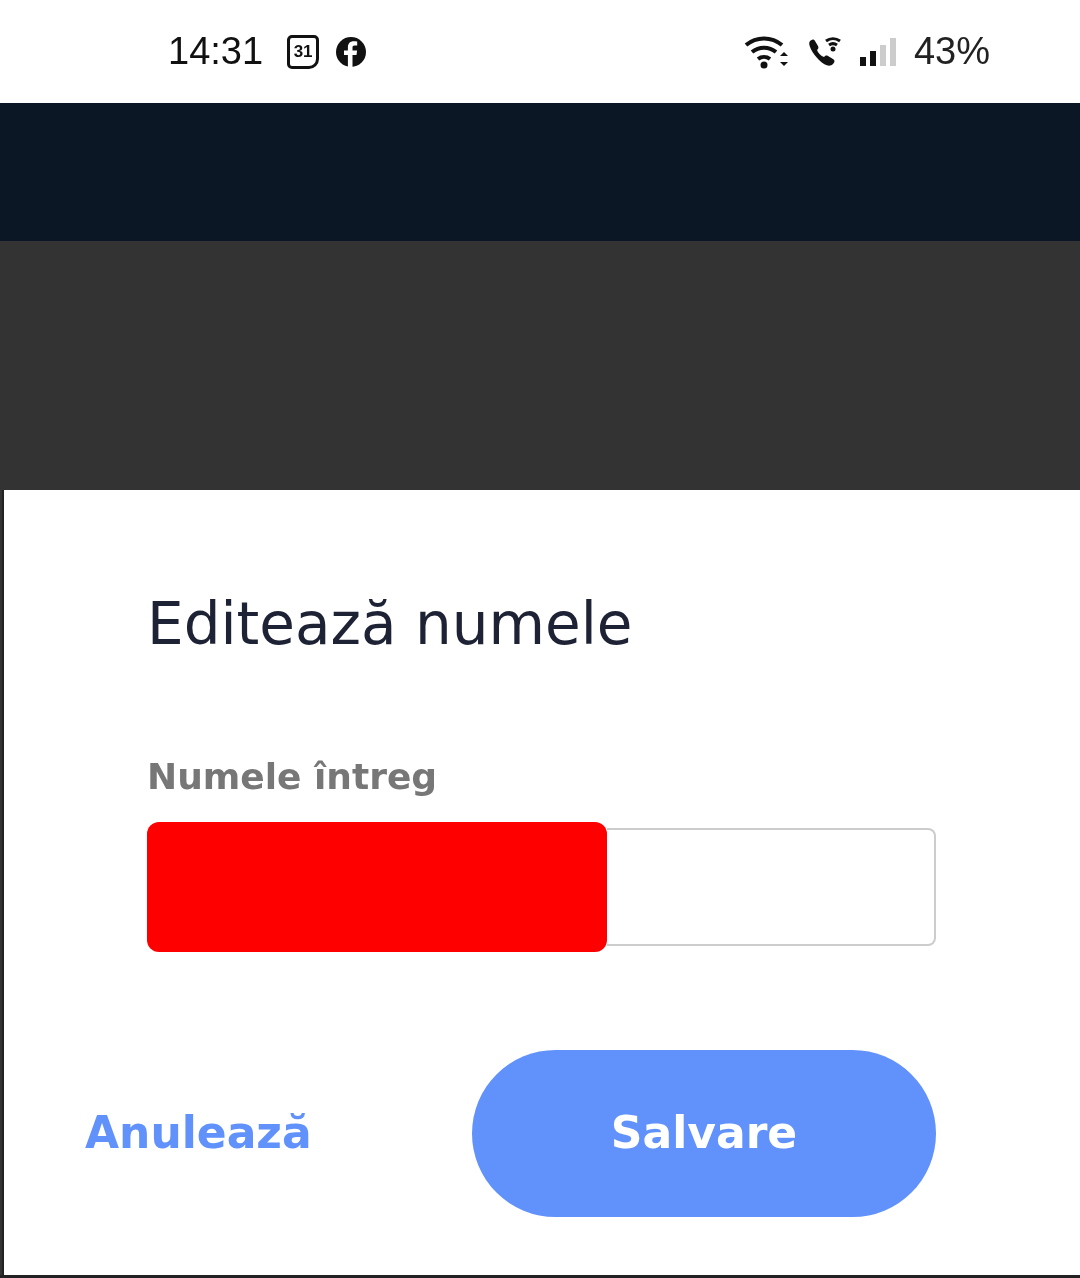 Image resolution: width=1080 pixels, height=1278 pixels. I want to click on field-label: Numele întreg, so click(293, 776).